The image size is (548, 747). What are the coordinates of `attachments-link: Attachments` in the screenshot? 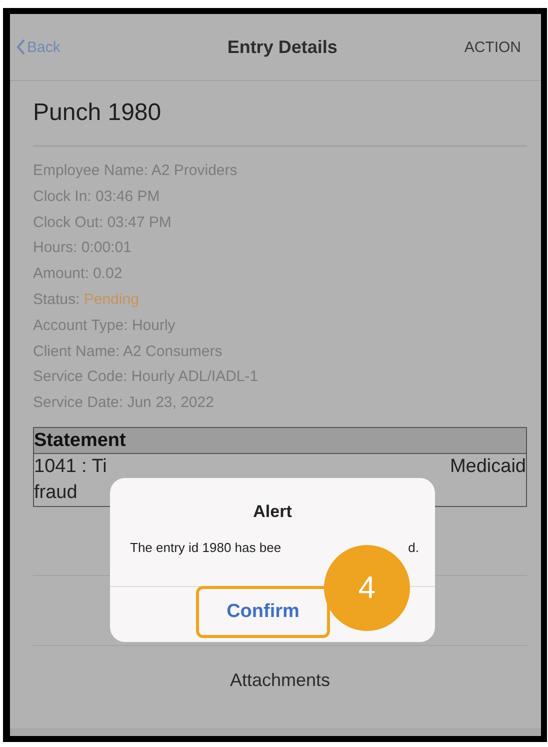 It's located at (280, 680).